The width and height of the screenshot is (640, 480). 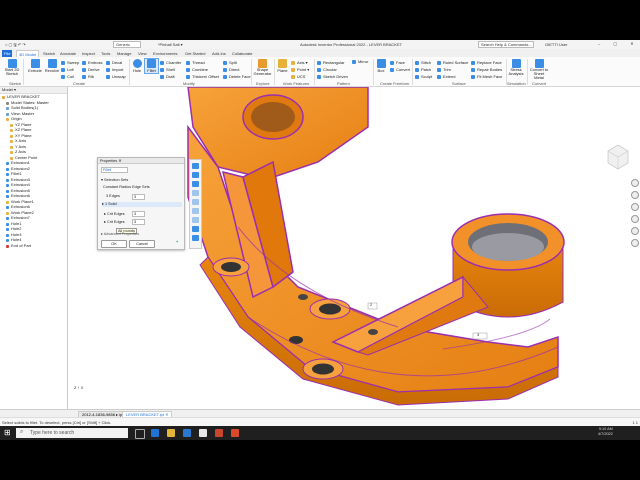 I want to click on edge-browser-icon, so click(x=155, y=433).